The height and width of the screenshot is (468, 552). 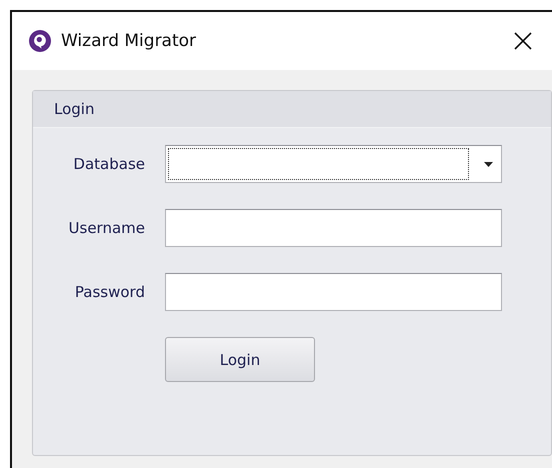 I want to click on username-field, so click(x=333, y=228).